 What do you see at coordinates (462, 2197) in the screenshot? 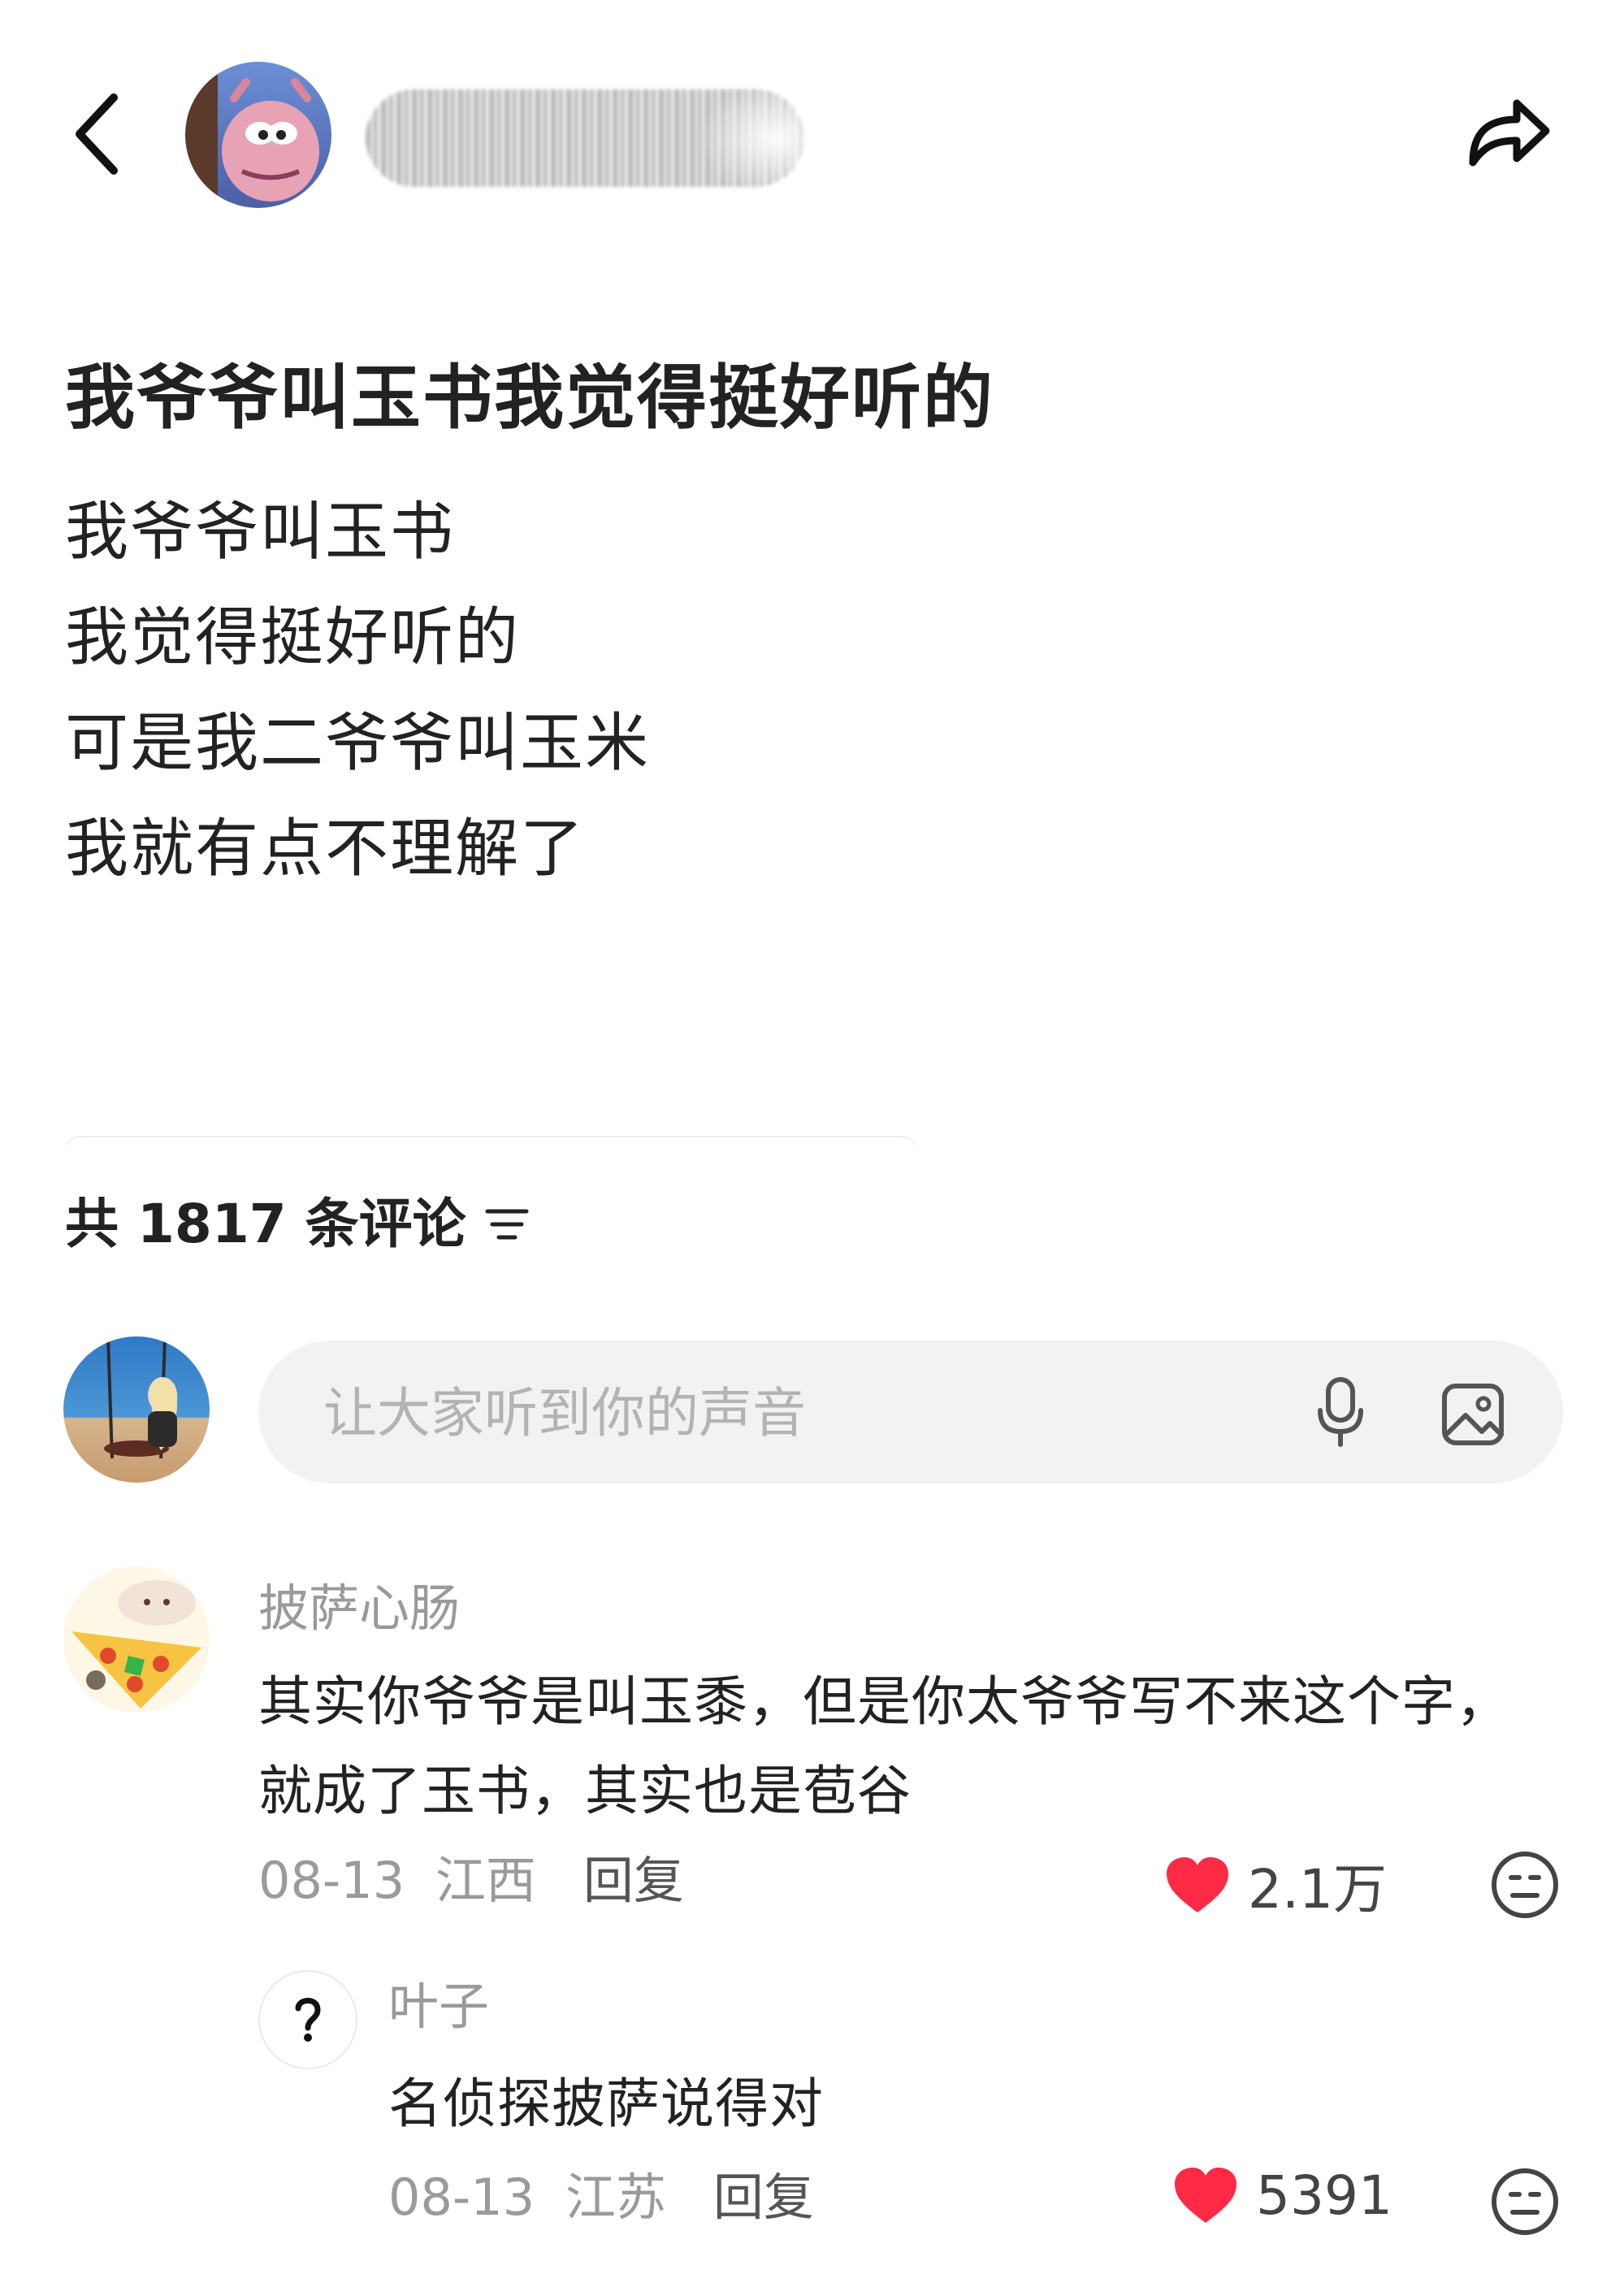
I see `reply-date: 08-13` at bounding box center [462, 2197].